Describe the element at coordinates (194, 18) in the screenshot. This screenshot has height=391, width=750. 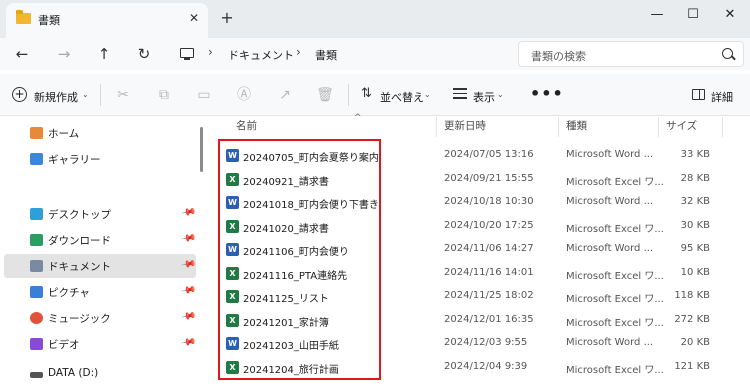
I see `tab-close-icon: ✕` at that location.